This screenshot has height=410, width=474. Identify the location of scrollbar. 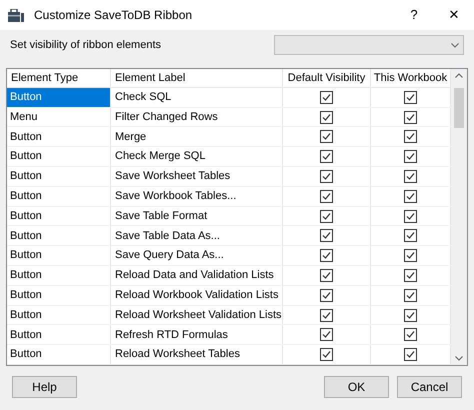
(459, 217).